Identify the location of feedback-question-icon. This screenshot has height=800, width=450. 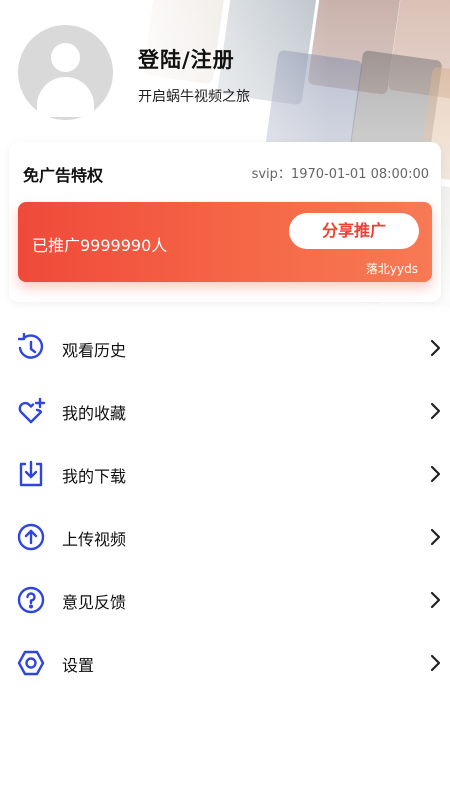
(31, 600).